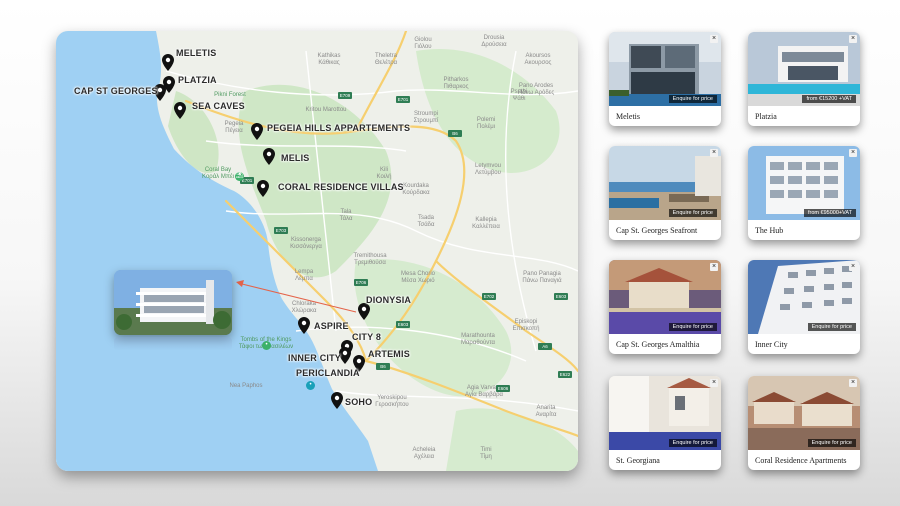 Image resolution: width=900 pixels, height=506 pixels. What do you see at coordinates (665, 423) in the screenshot?
I see `property-card-st-georgiana: × Enquire for price St. Georgiana` at bounding box center [665, 423].